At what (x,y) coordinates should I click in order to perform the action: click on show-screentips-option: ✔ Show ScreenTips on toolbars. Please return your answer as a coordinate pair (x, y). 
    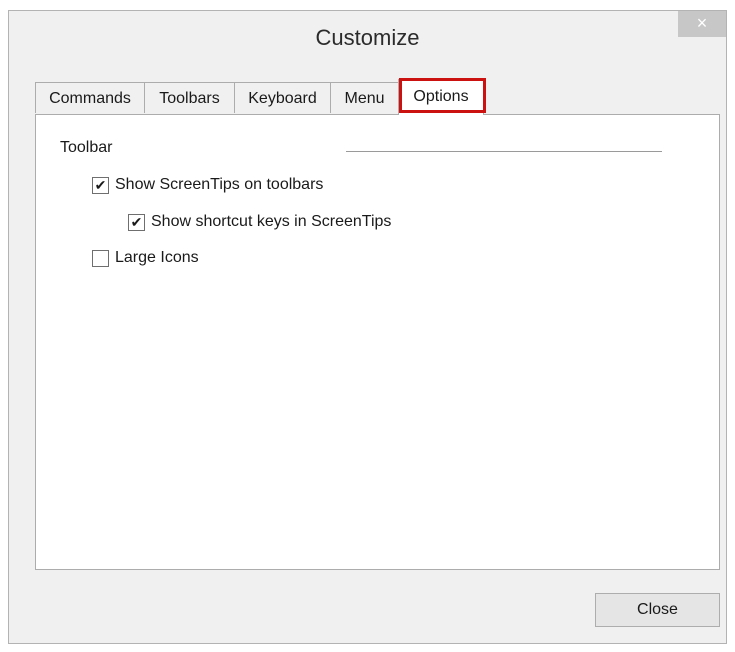
    Looking at the image, I should click on (207, 185).